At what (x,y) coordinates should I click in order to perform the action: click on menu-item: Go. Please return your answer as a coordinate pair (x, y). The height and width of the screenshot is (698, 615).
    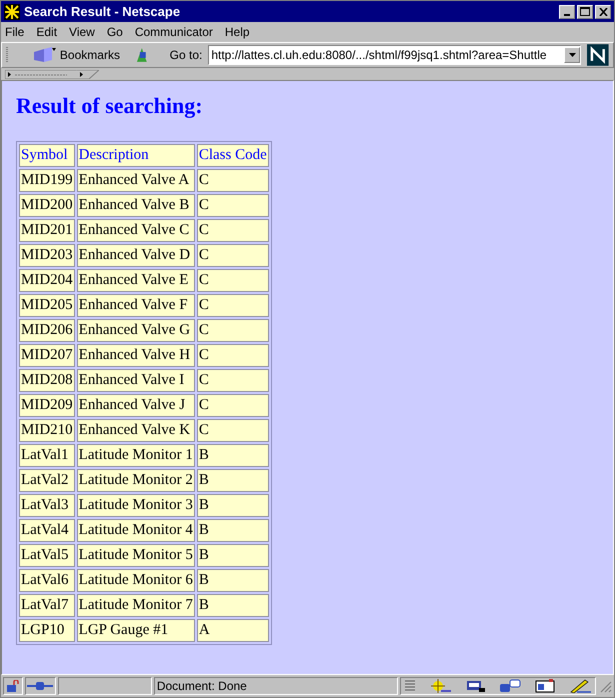
    Looking at the image, I should click on (114, 32).